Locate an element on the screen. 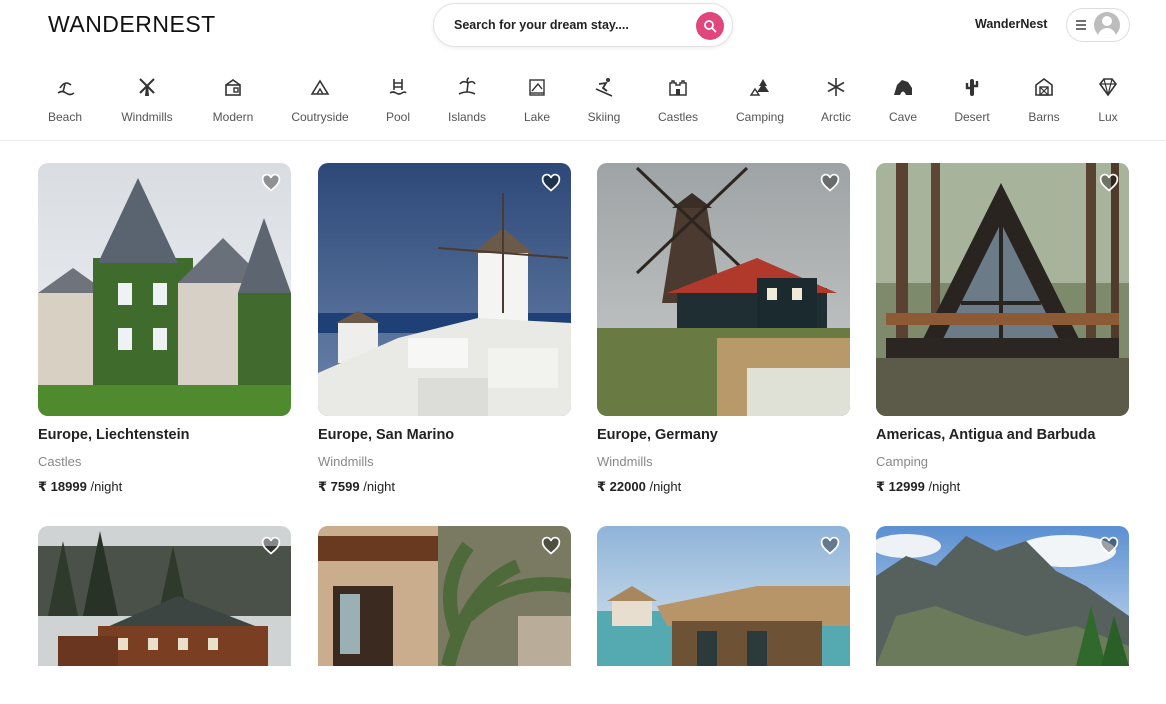  mountain-photo is located at coordinates (1002, 596).